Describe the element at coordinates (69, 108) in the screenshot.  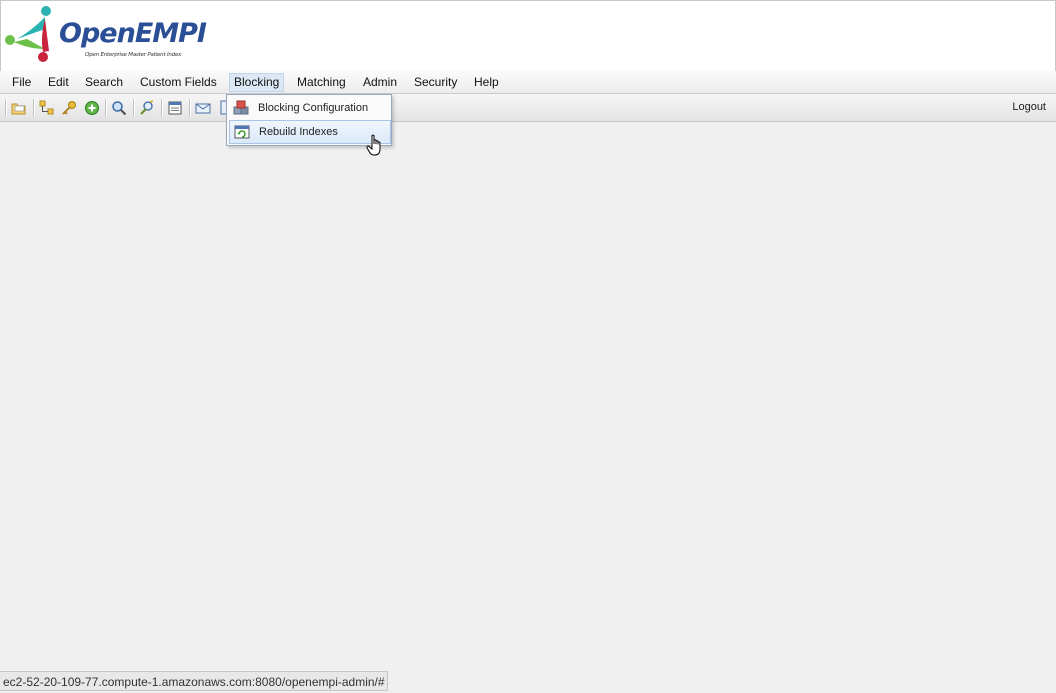
I see `key-icon` at that location.